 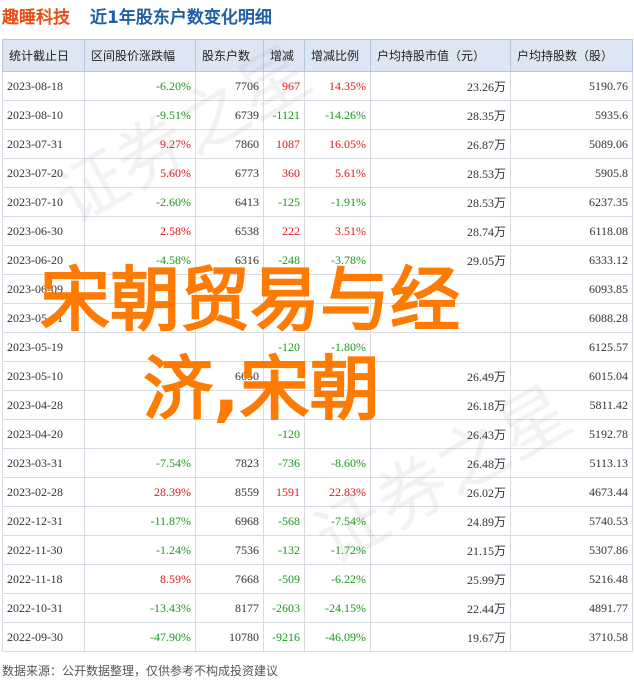 What do you see at coordinates (337, 608) in the screenshot?
I see `cell-ratio: -24.15%` at bounding box center [337, 608].